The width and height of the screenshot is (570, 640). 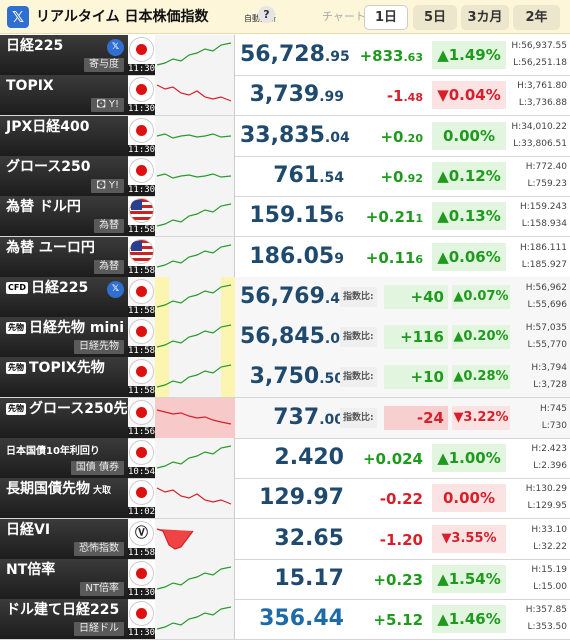 I want to click on change-percent: ▲0.20%, so click(x=481, y=337).